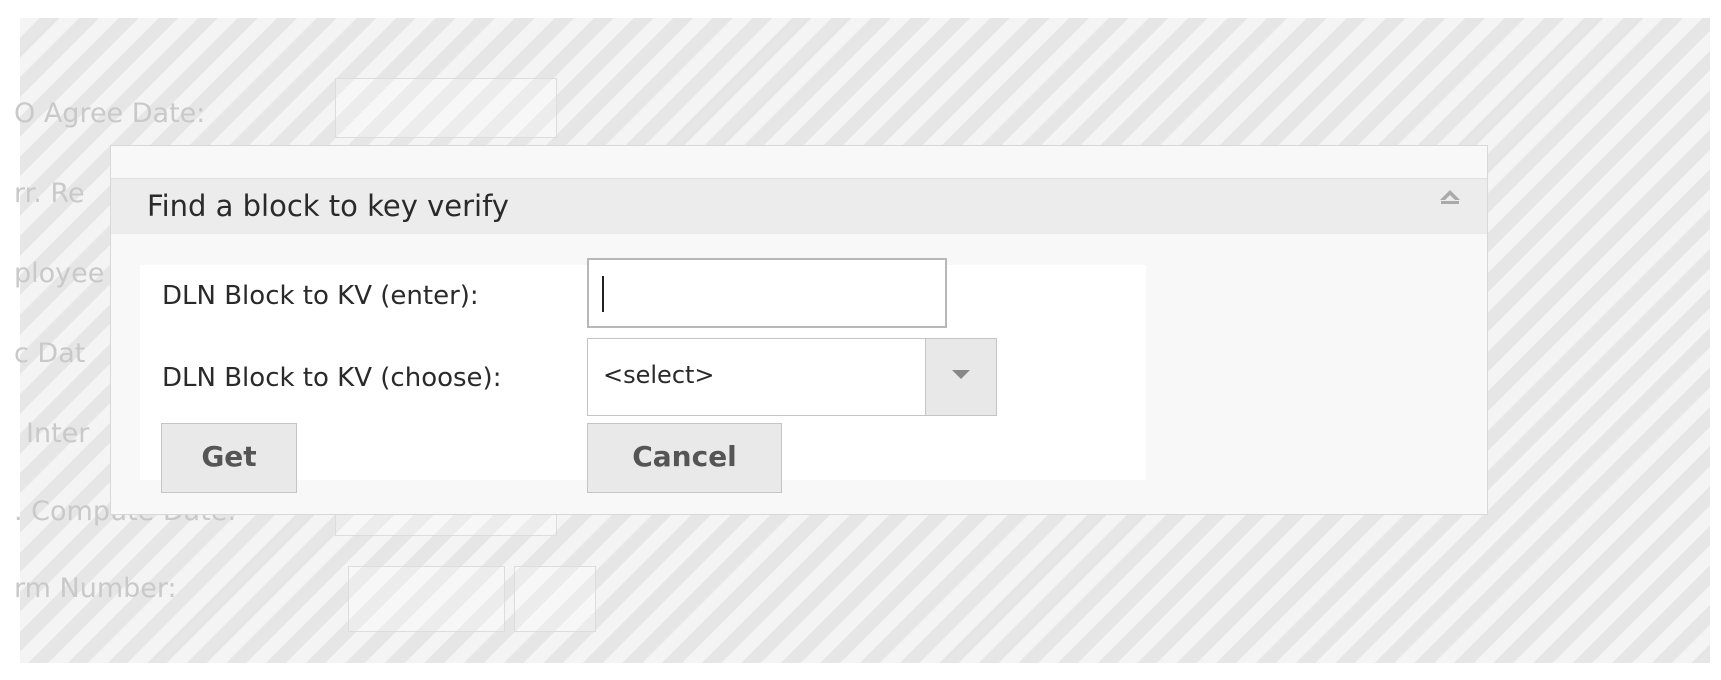  I want to click on background-label: ployee, so click(59, 273).